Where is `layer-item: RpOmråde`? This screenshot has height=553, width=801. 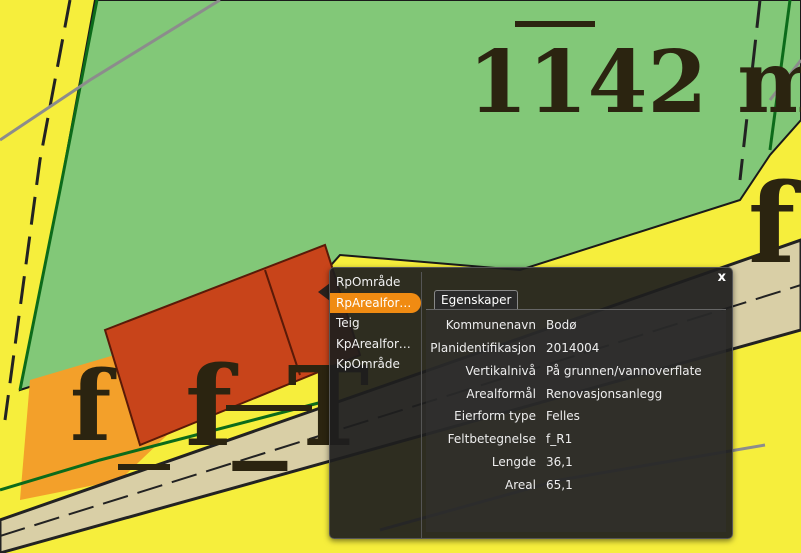 layer-item: RpOmråde is located at coordinates (375, 282).